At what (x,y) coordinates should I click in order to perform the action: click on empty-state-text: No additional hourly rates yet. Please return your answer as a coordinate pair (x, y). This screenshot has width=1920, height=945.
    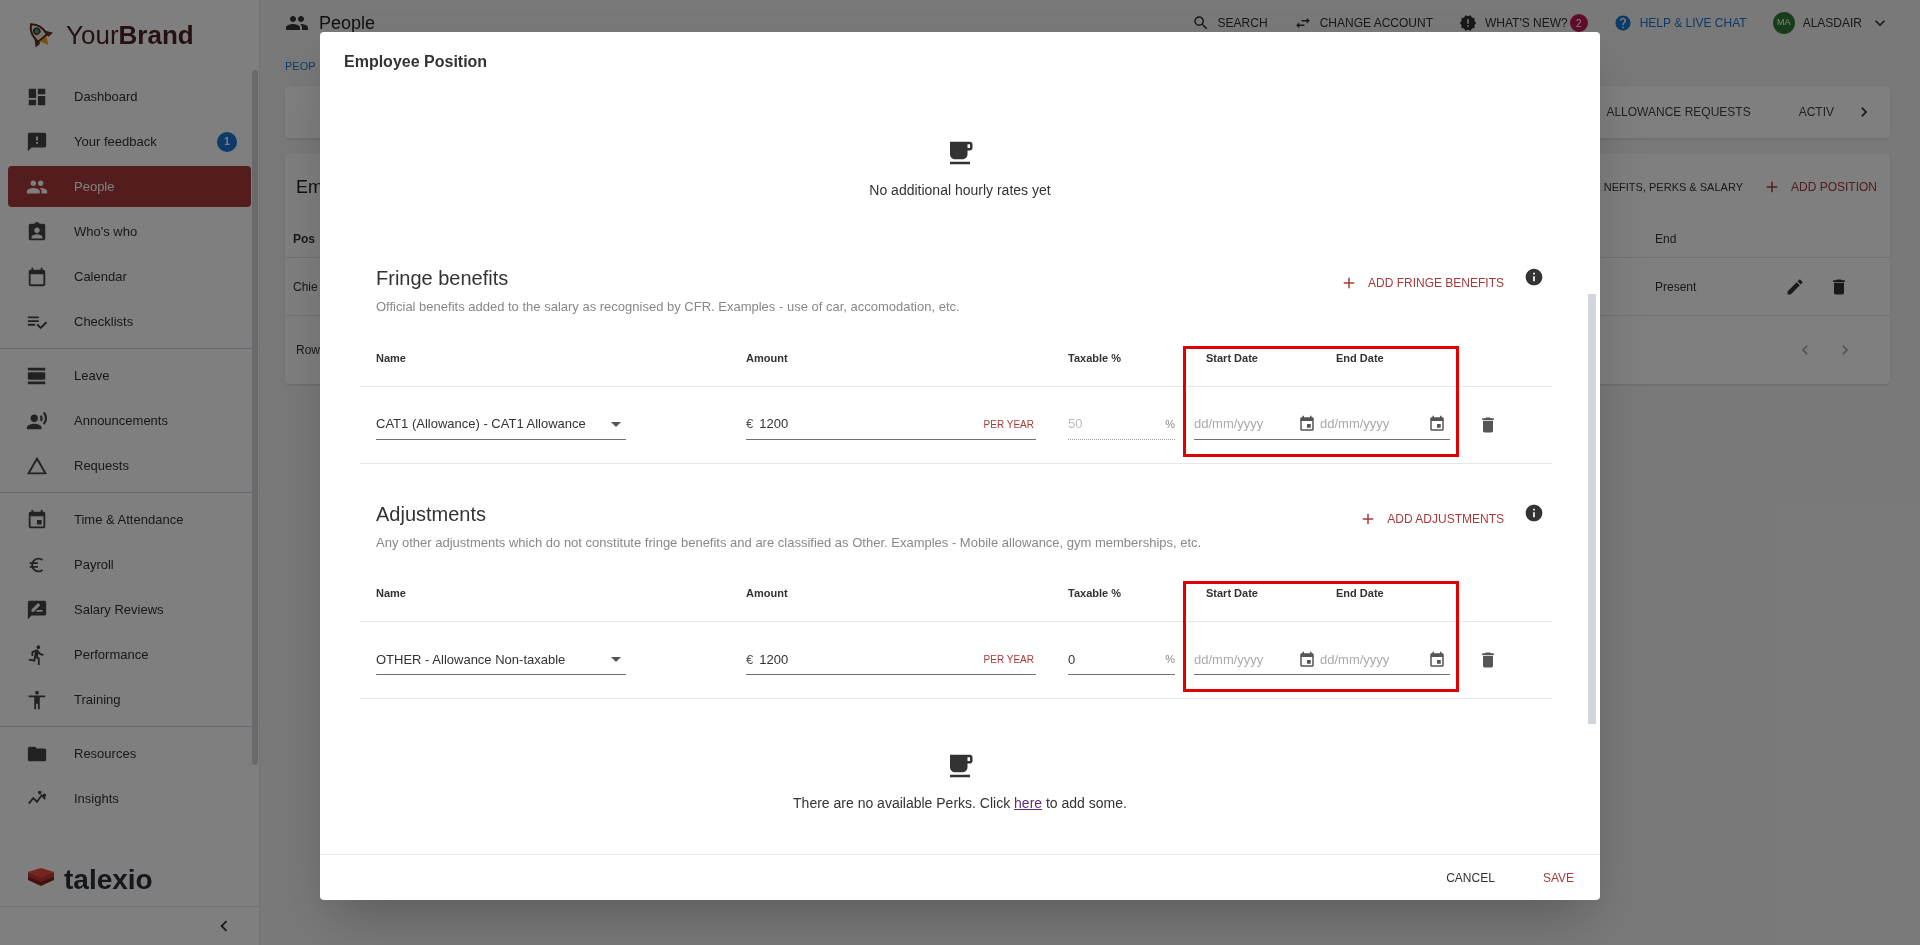
    Looking at the image, I should click on (960, 190).